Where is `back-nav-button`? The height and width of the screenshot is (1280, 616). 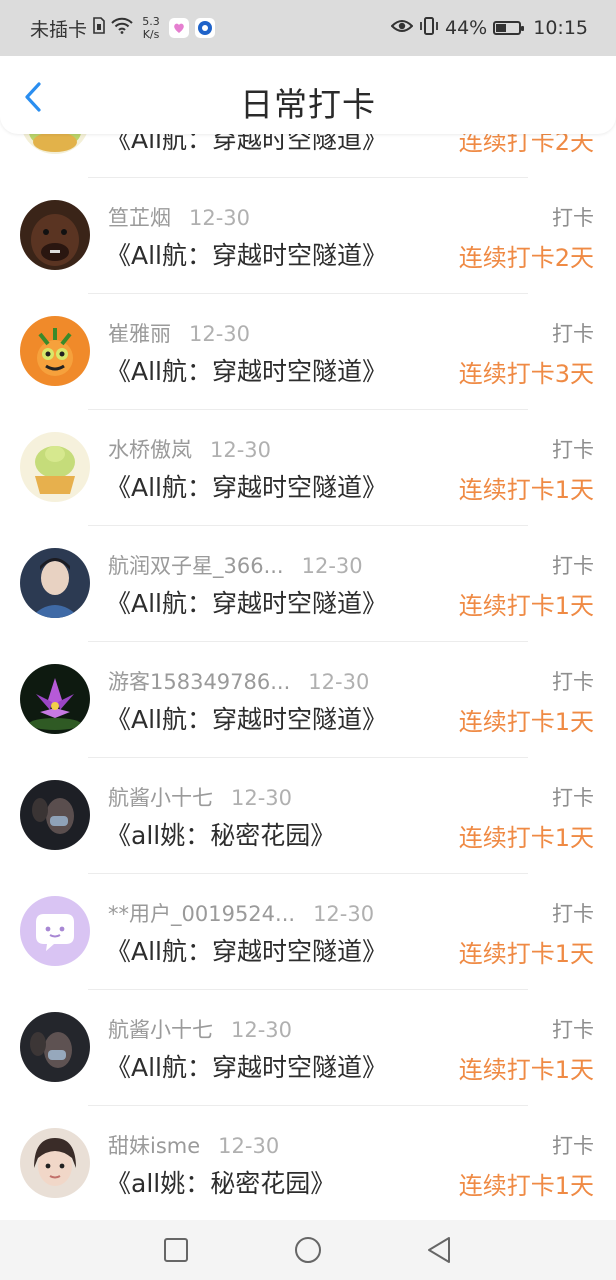 back-nav-button is located at coordinates (439, 1250).